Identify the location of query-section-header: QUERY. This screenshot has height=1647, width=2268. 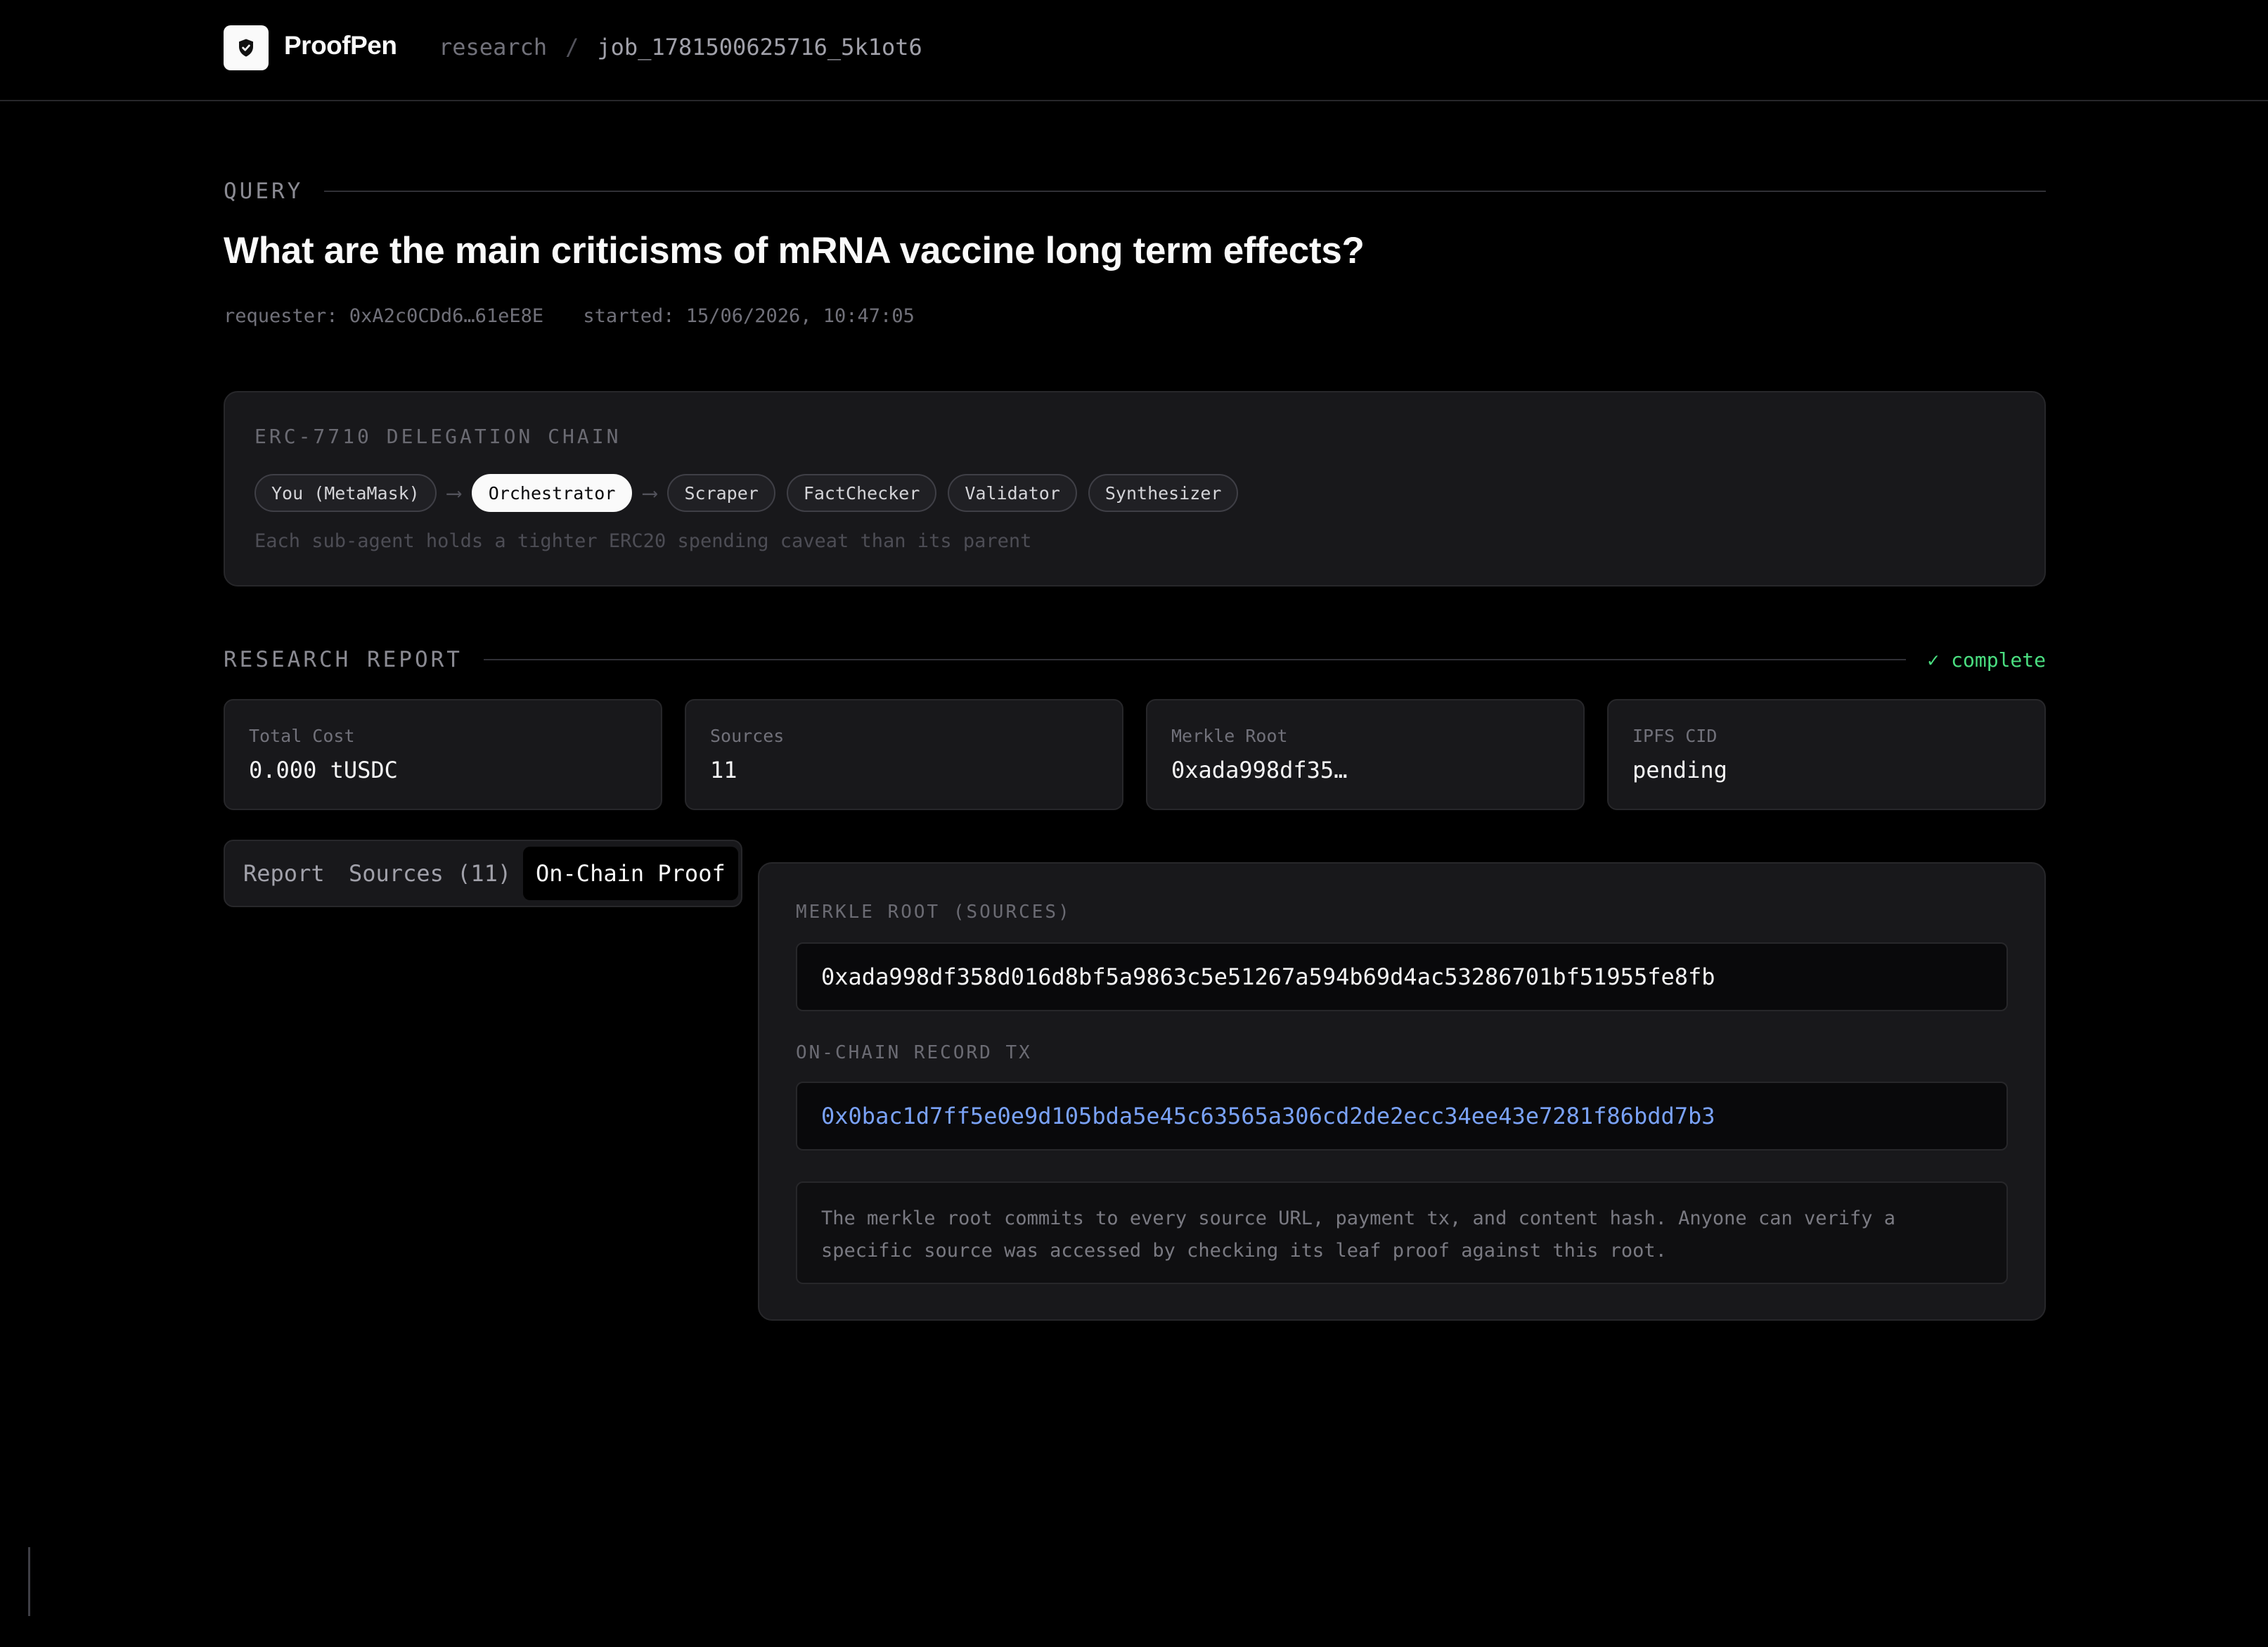
(1135, 191).